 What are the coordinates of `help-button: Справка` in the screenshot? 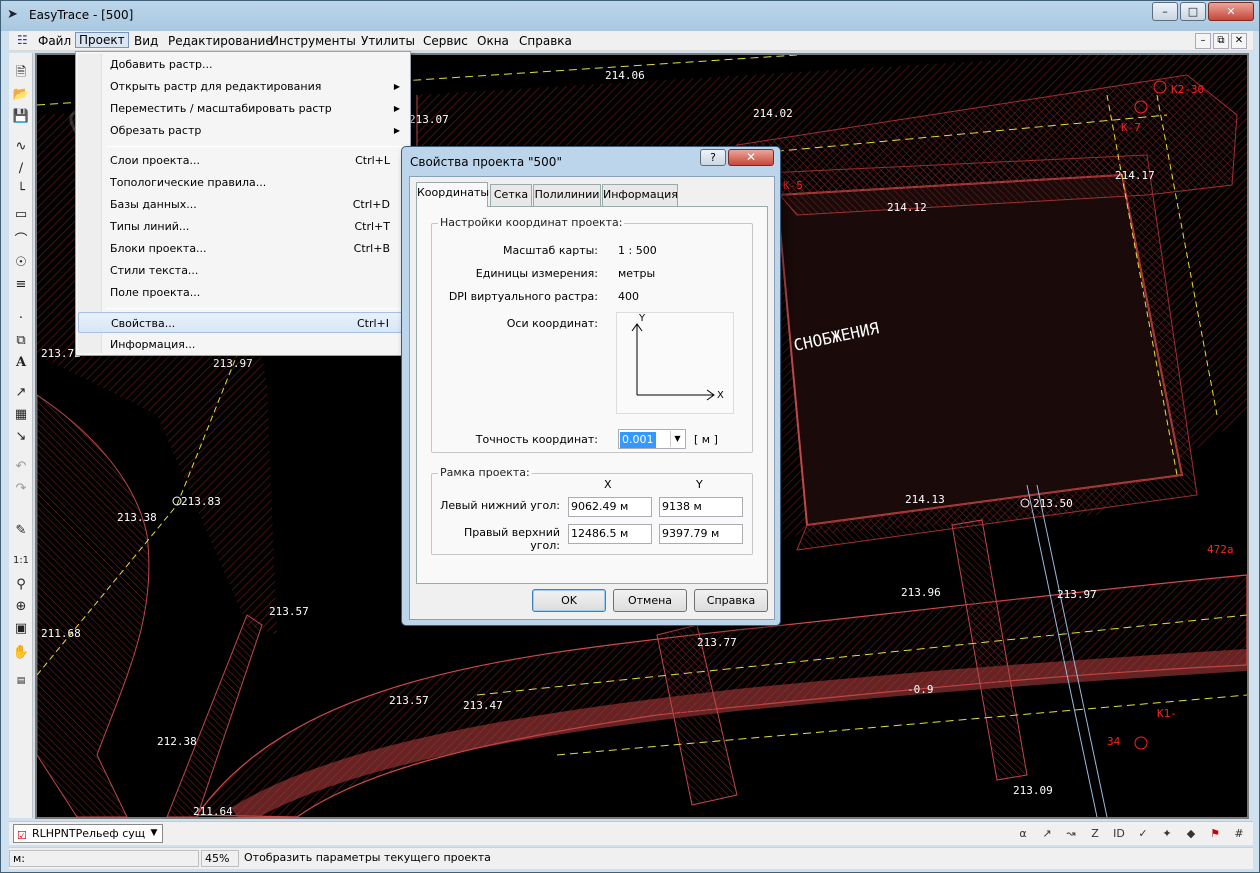 It's located at (731, 600).